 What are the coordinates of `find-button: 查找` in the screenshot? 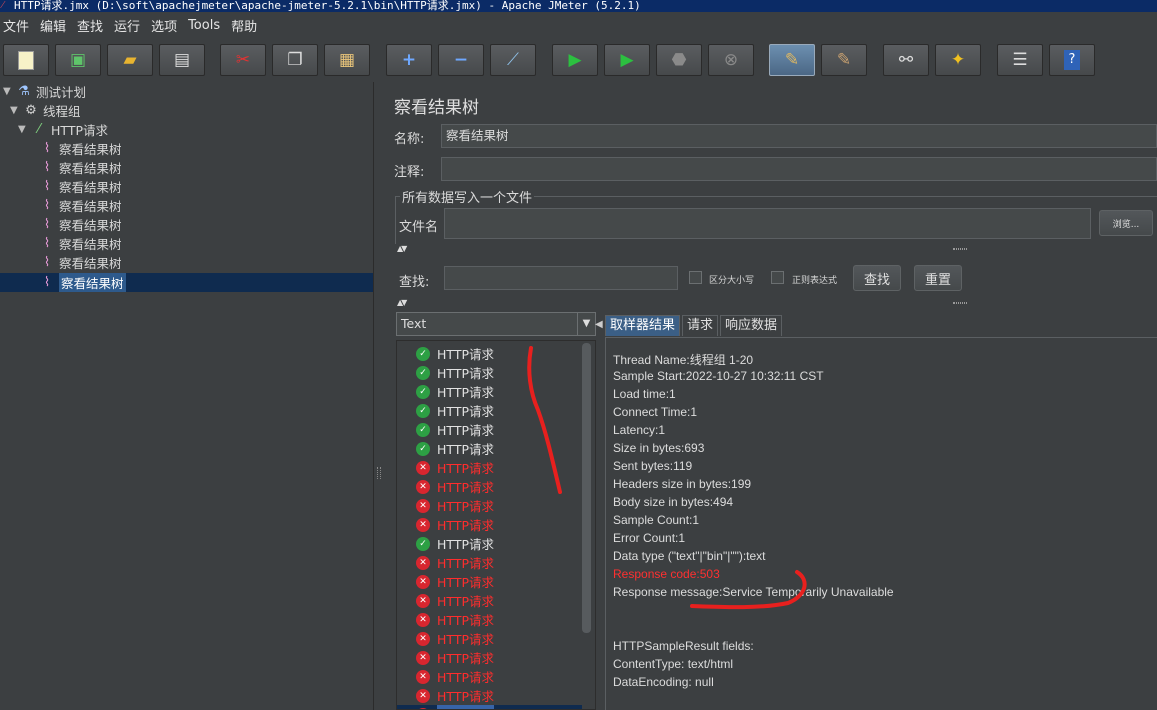 It's located at (877, 278).